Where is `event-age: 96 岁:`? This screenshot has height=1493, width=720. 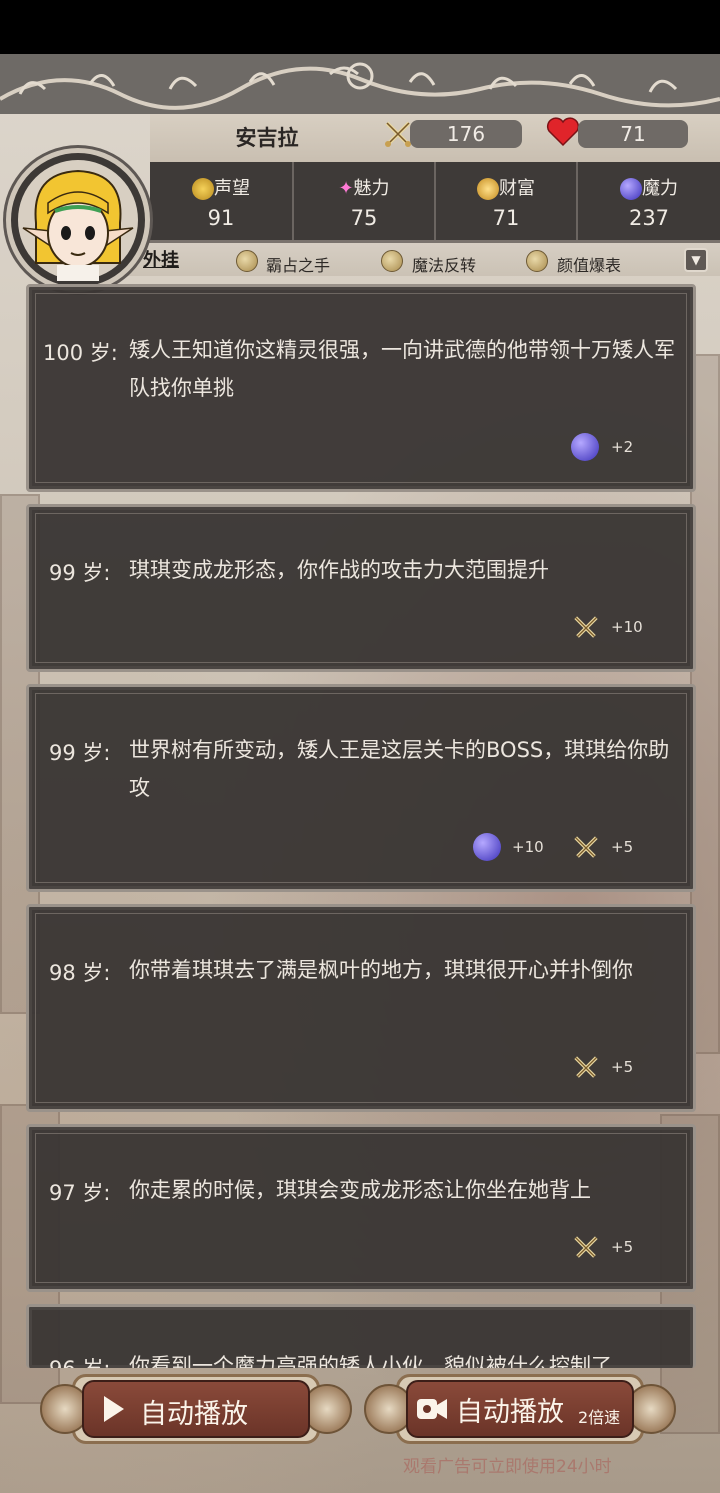
event-age: 96 岁: is located at coordinates (79, 1360).